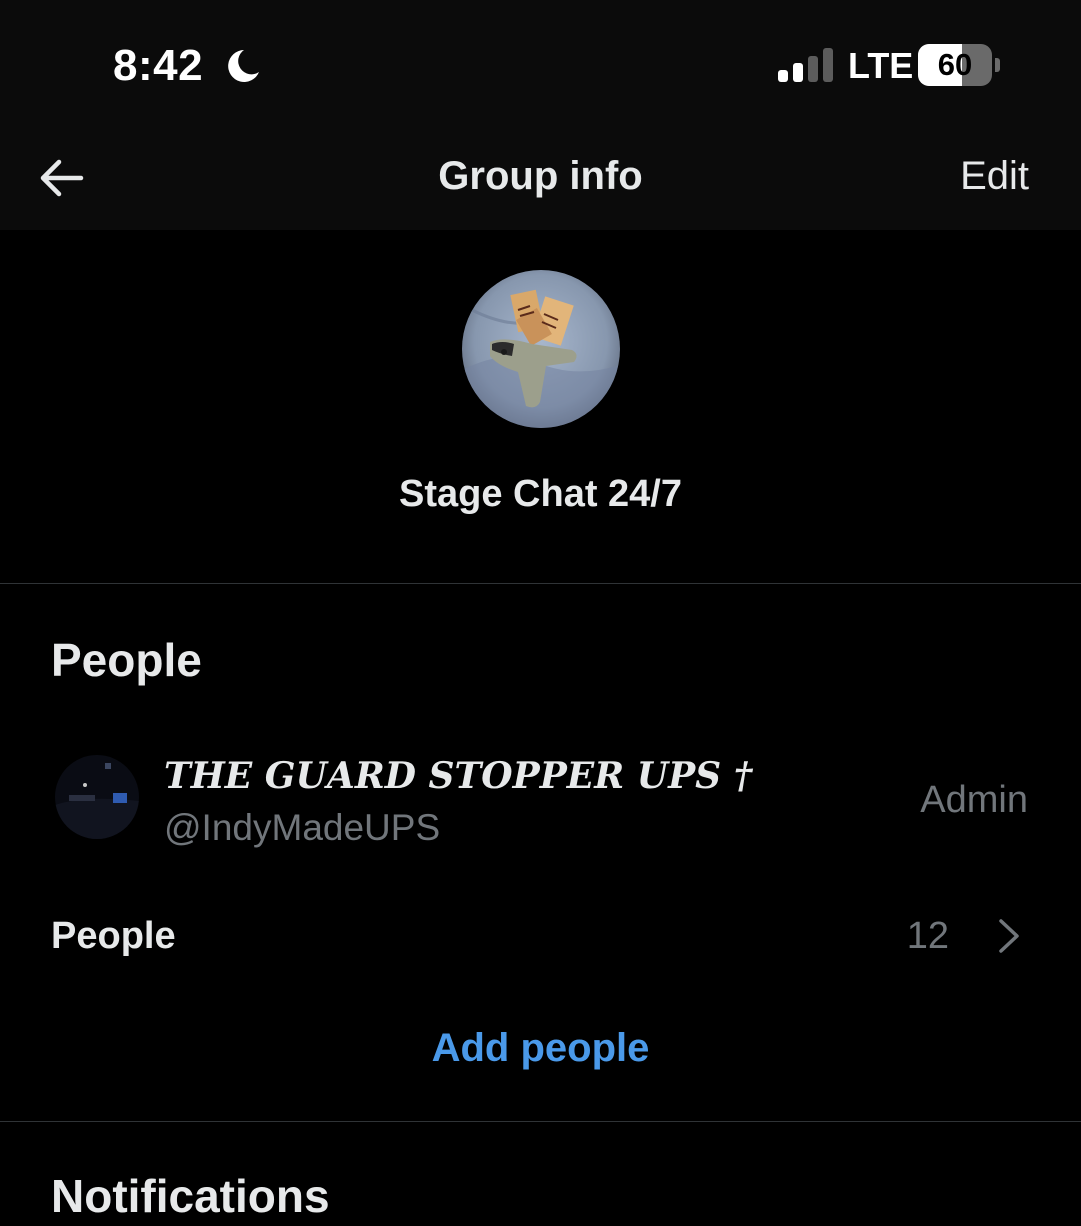 Image resolution: width=1081 pixels, height=1226 pixels. Describe the element at coordinates (1009, 936) in the screenshot. I see `chevron-right-icon` at that location.